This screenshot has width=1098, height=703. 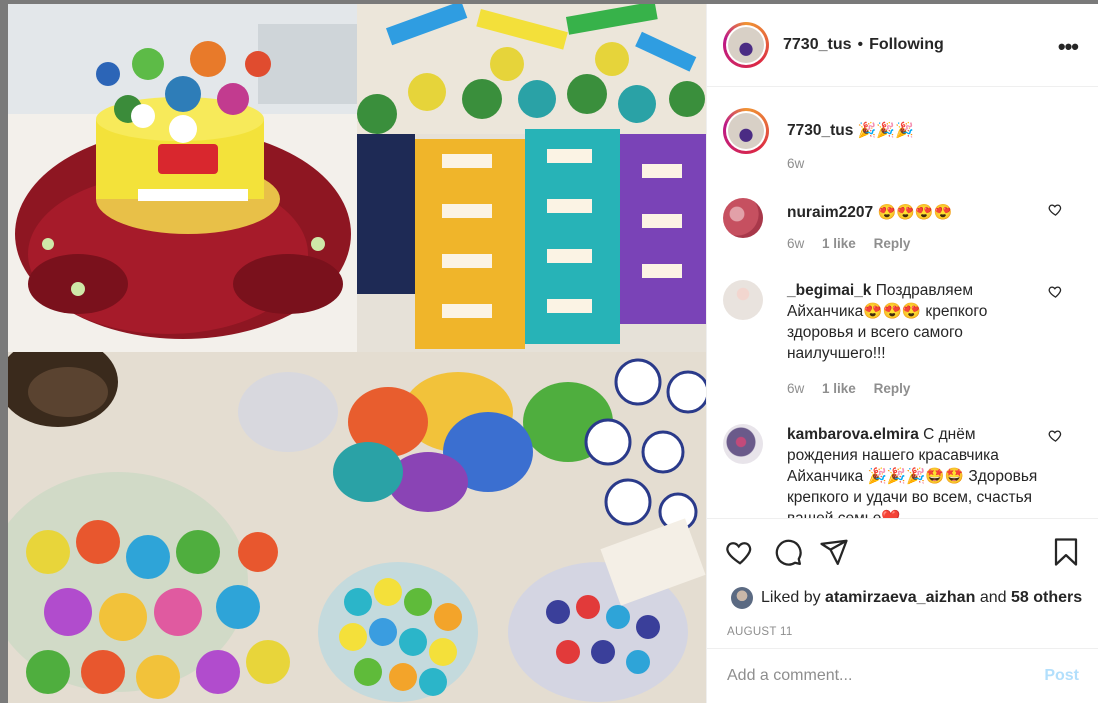 I want to click on caption-username: 7730_tus, so click(x=820, y=130).